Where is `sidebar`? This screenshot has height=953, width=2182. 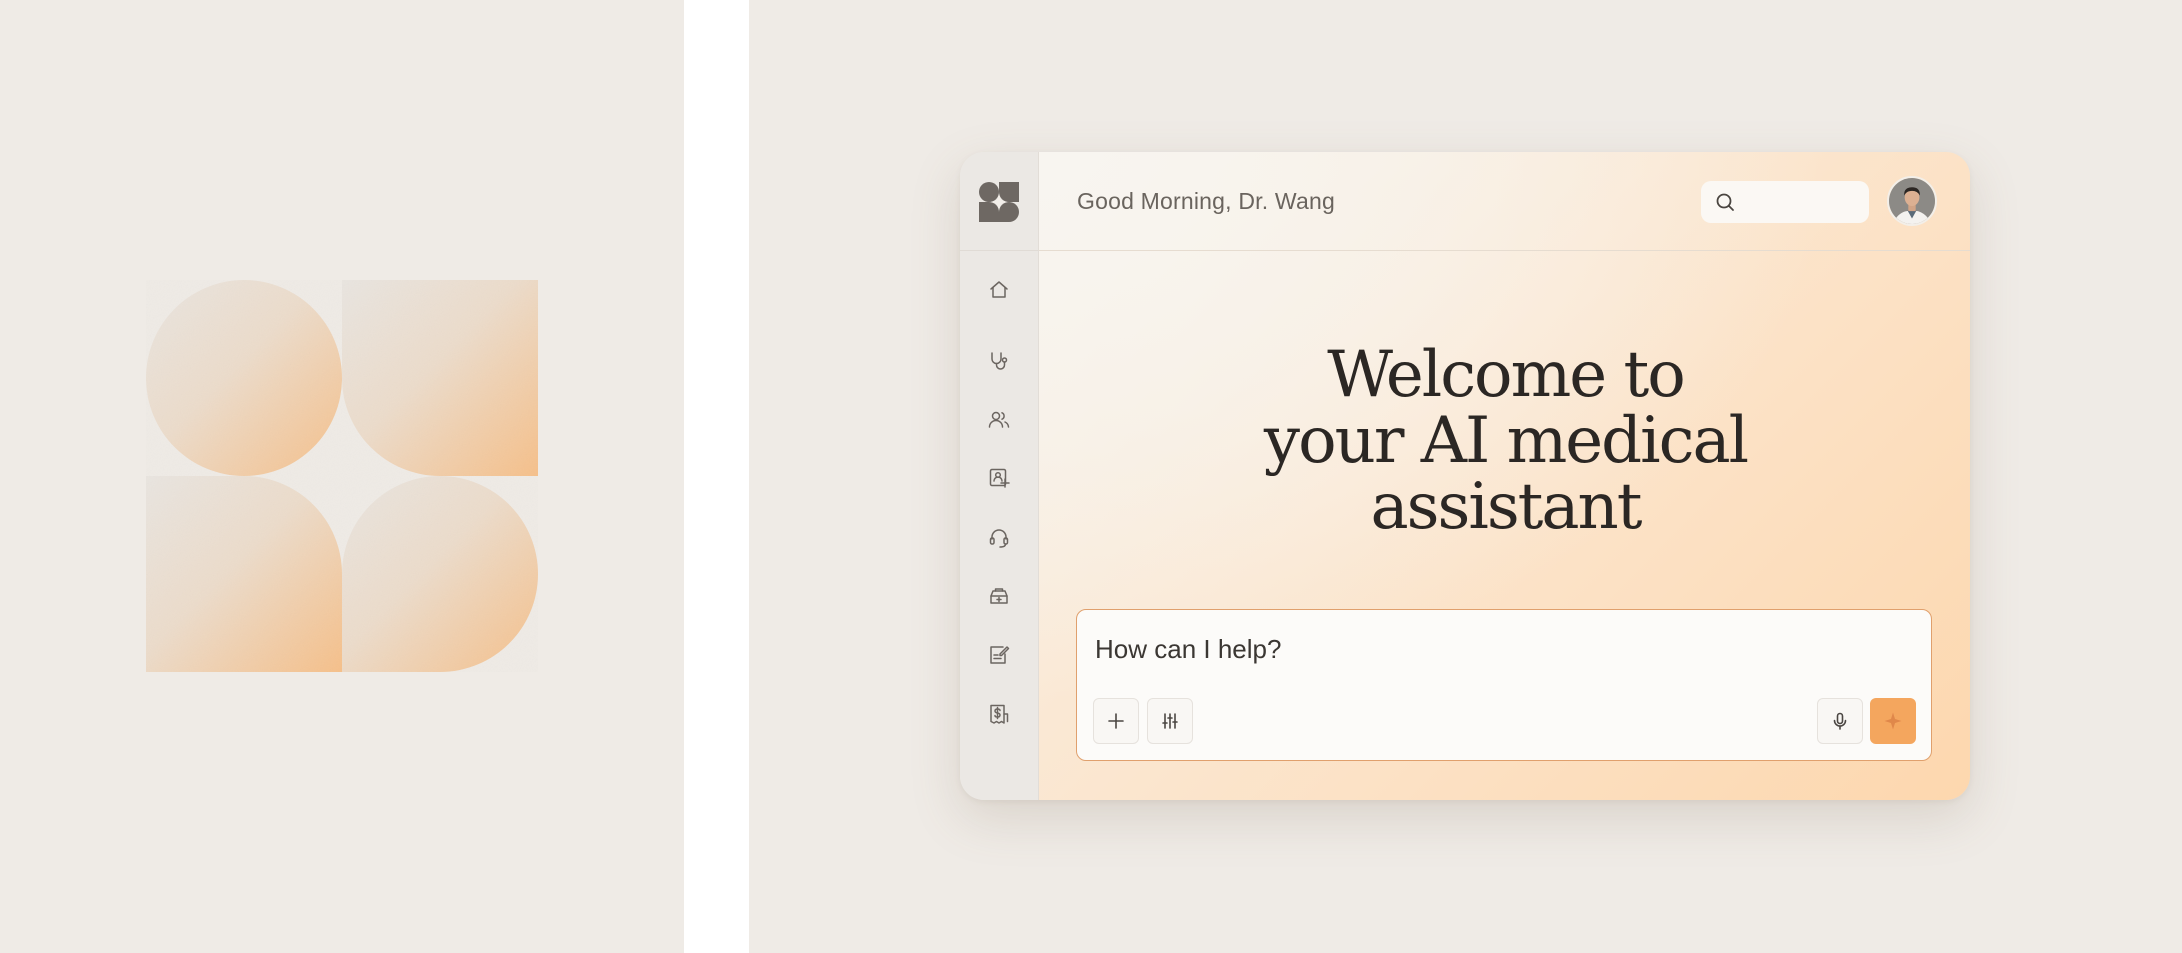
sidebar is located at coordinates (999, 476).